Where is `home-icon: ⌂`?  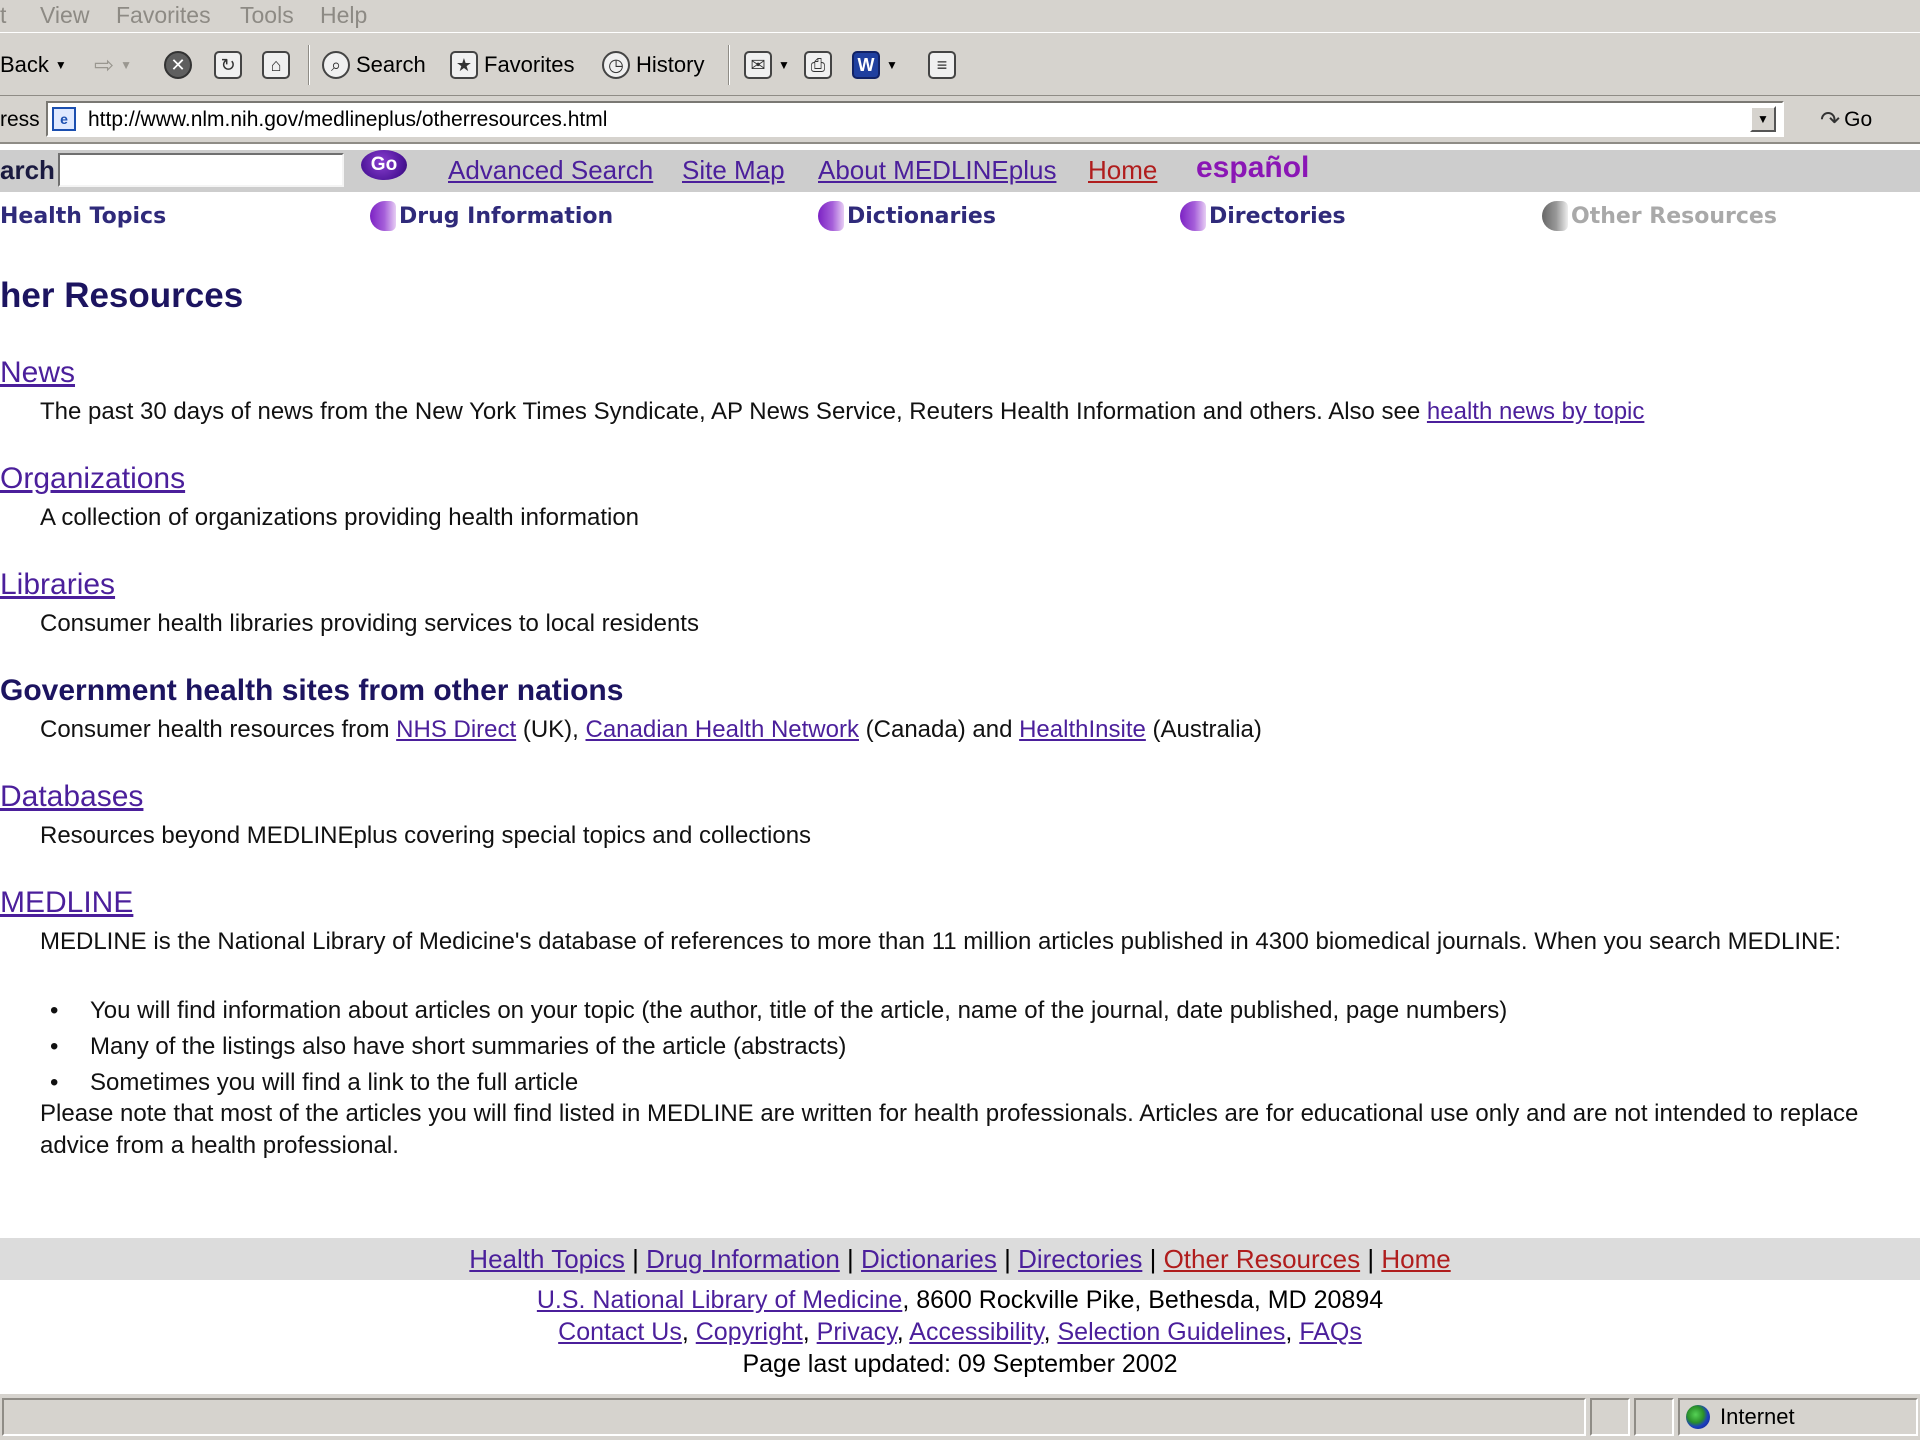
home-icon: ⌂ is located at coordinates (276, 65).